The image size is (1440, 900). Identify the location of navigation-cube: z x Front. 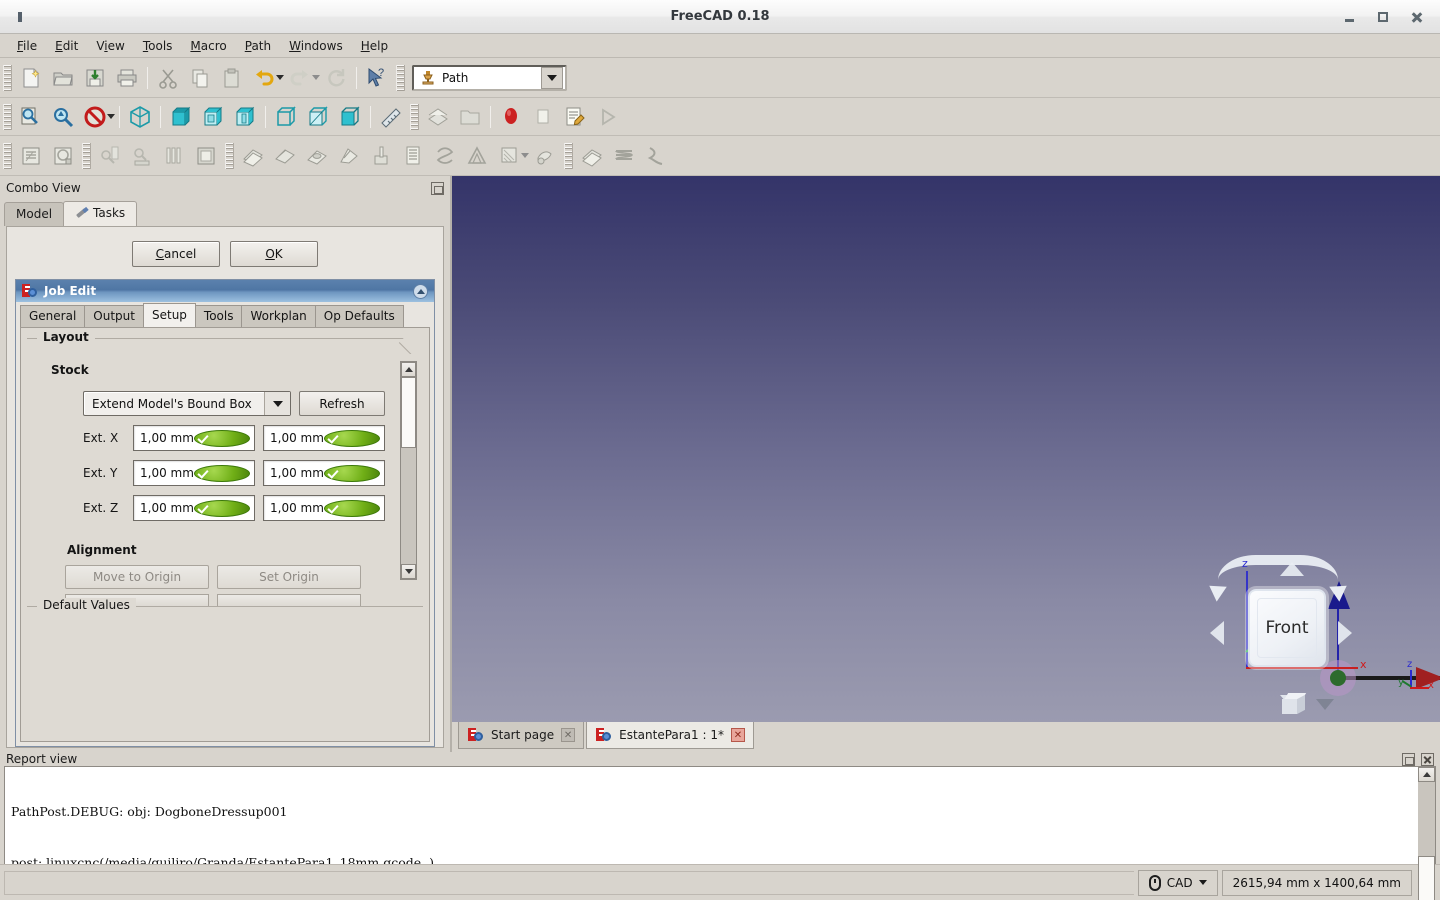
(1282, 633).